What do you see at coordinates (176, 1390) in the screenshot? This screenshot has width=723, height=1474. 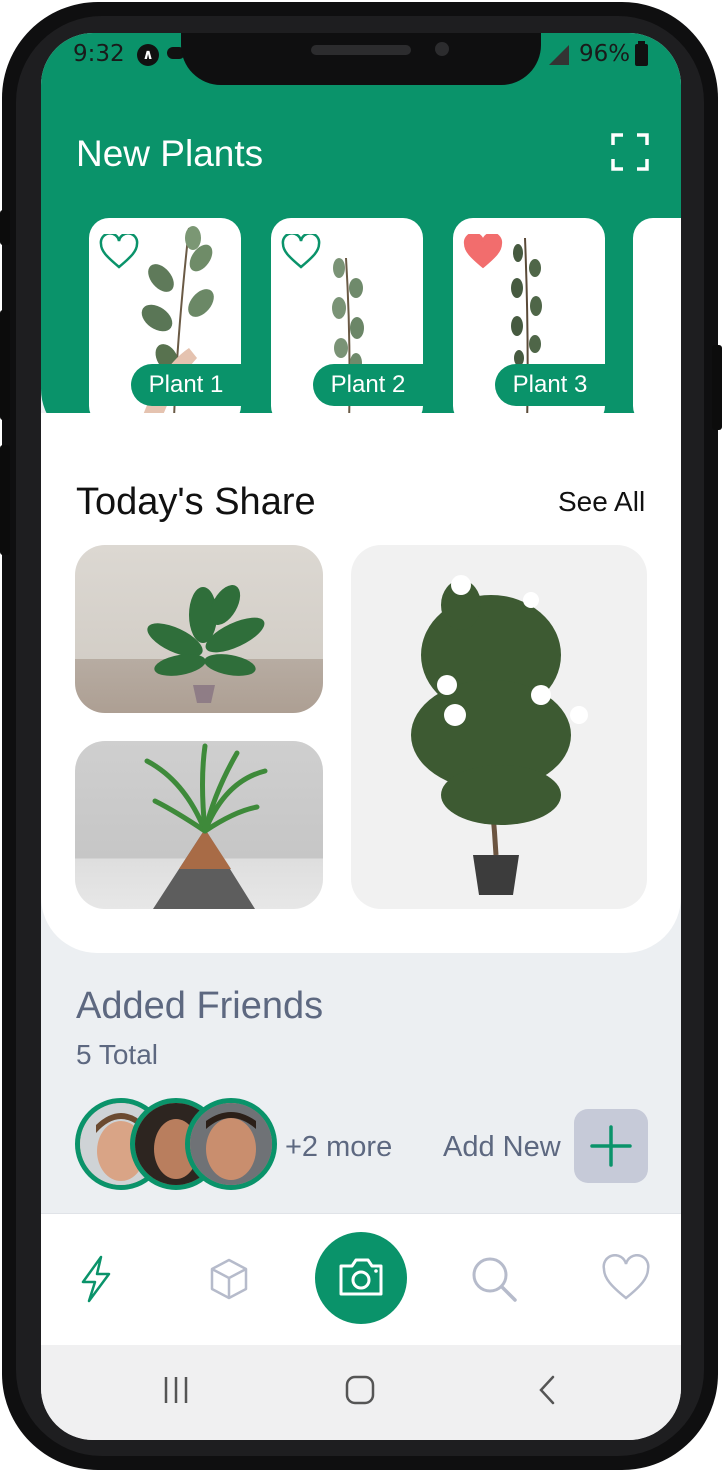 I see `recent-apps-icon` at bounding box center [176, 1390].